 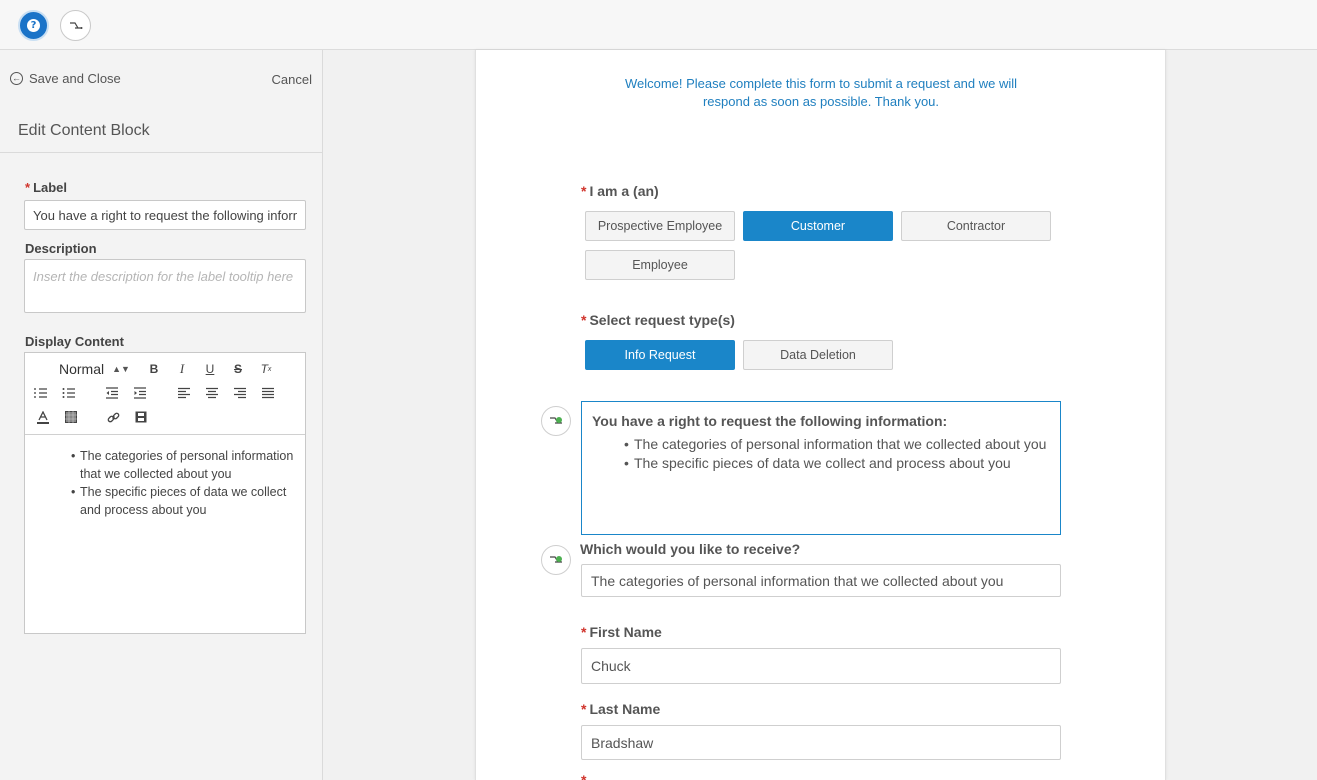 I want to click on underline-icon: U, so click(x=210, y=369).